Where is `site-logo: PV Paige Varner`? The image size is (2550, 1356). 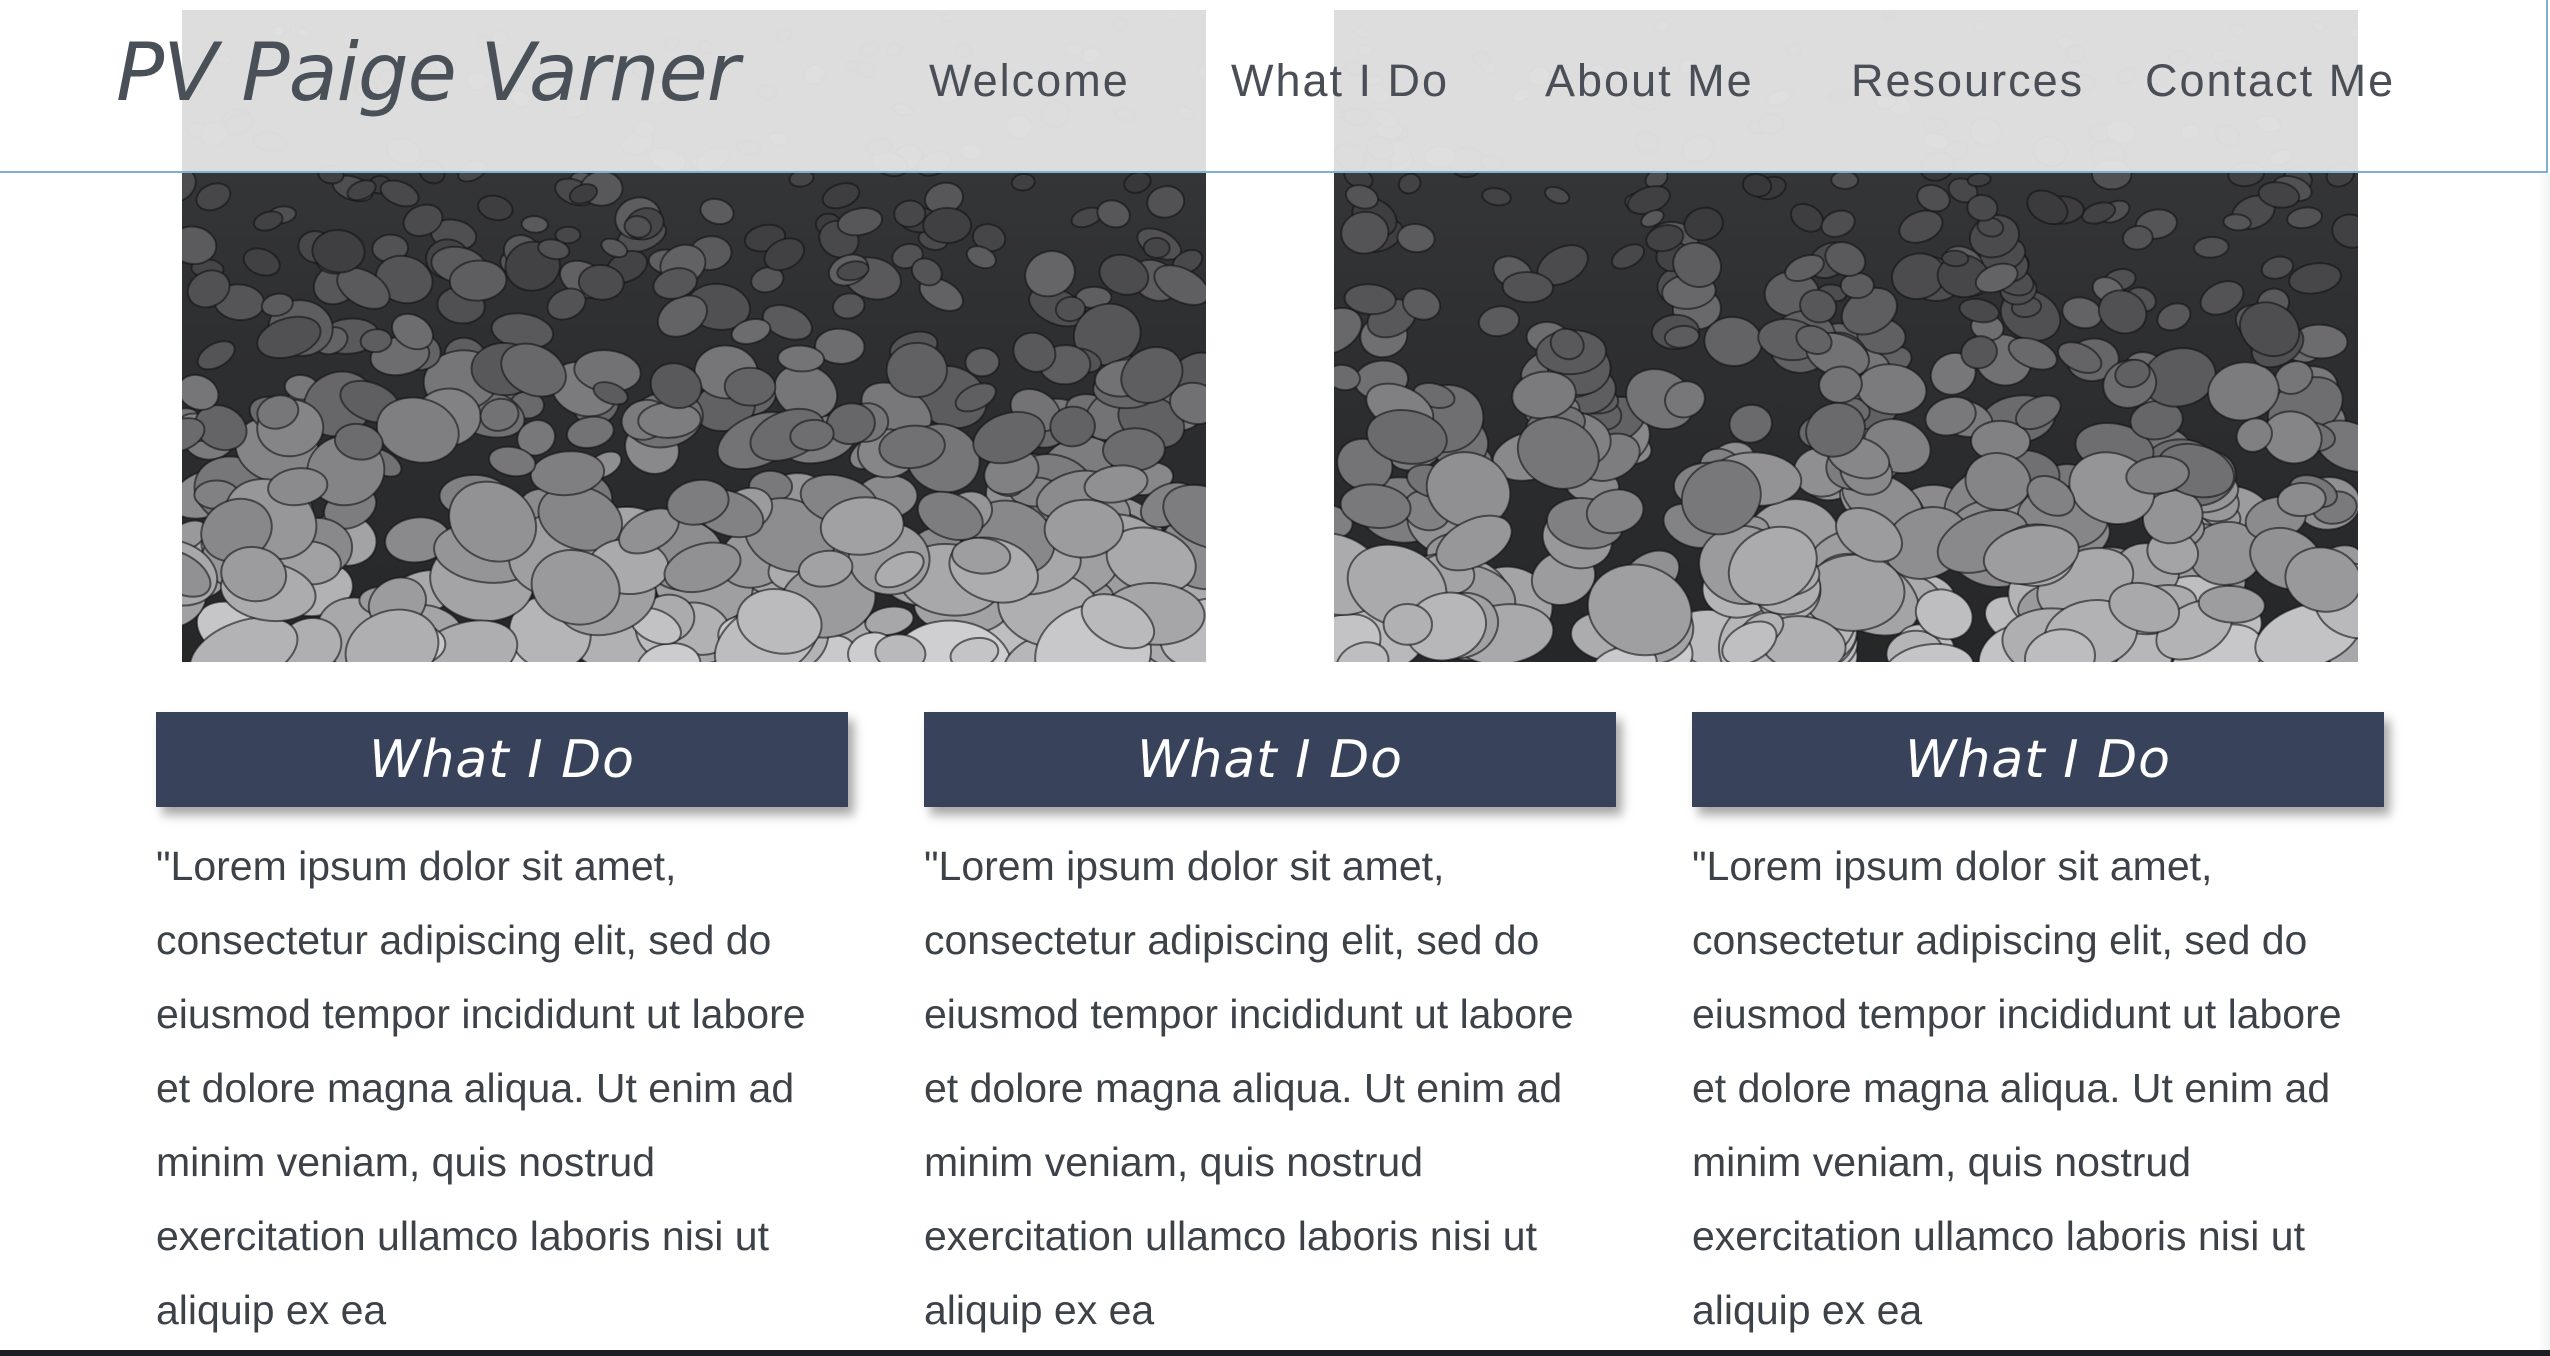
site-logo: PV Paige Varner is located at coordinates (428, 72).